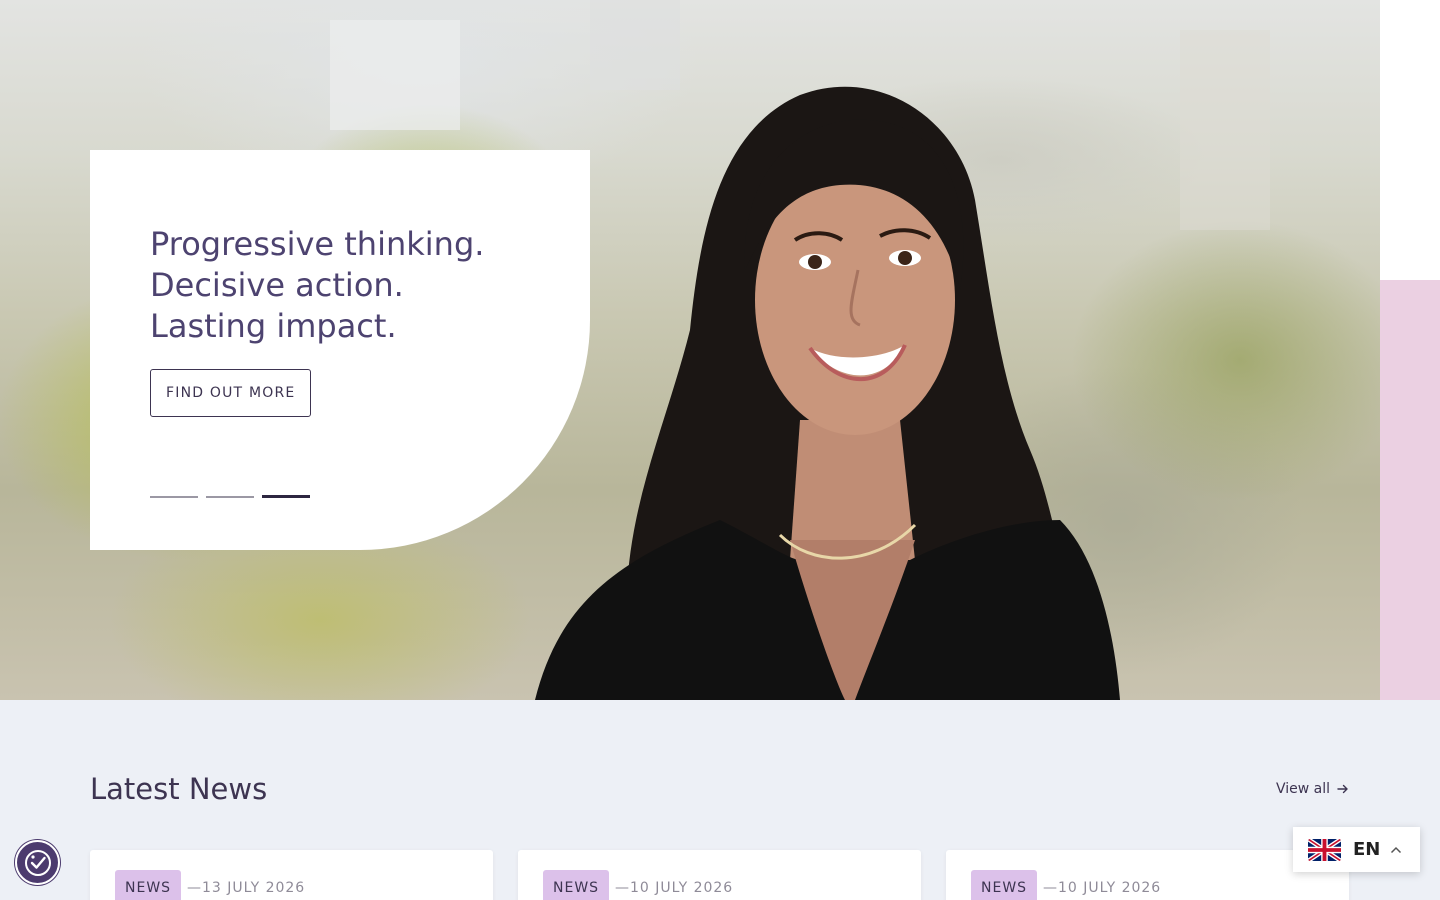  I want to click on hero-heading-line: Progressive thinking., so click(317, 244).